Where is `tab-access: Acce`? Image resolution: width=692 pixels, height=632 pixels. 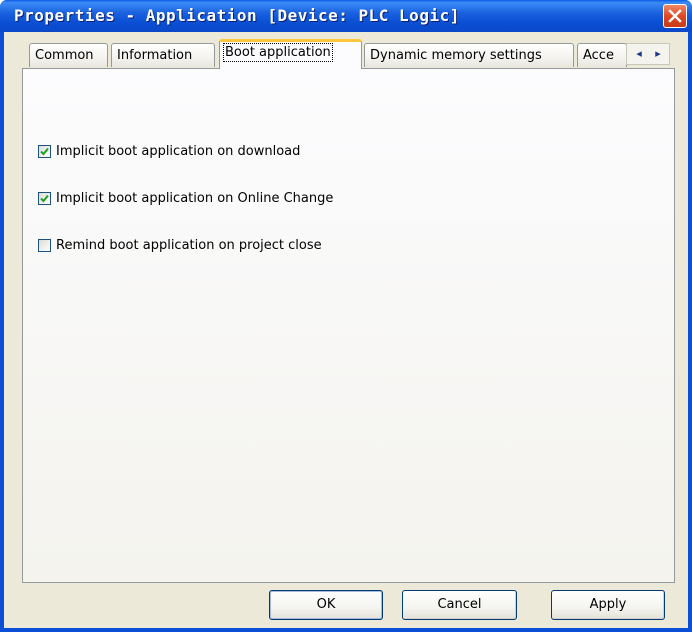 tab-access: Acce is located at coordinates (602, 55).